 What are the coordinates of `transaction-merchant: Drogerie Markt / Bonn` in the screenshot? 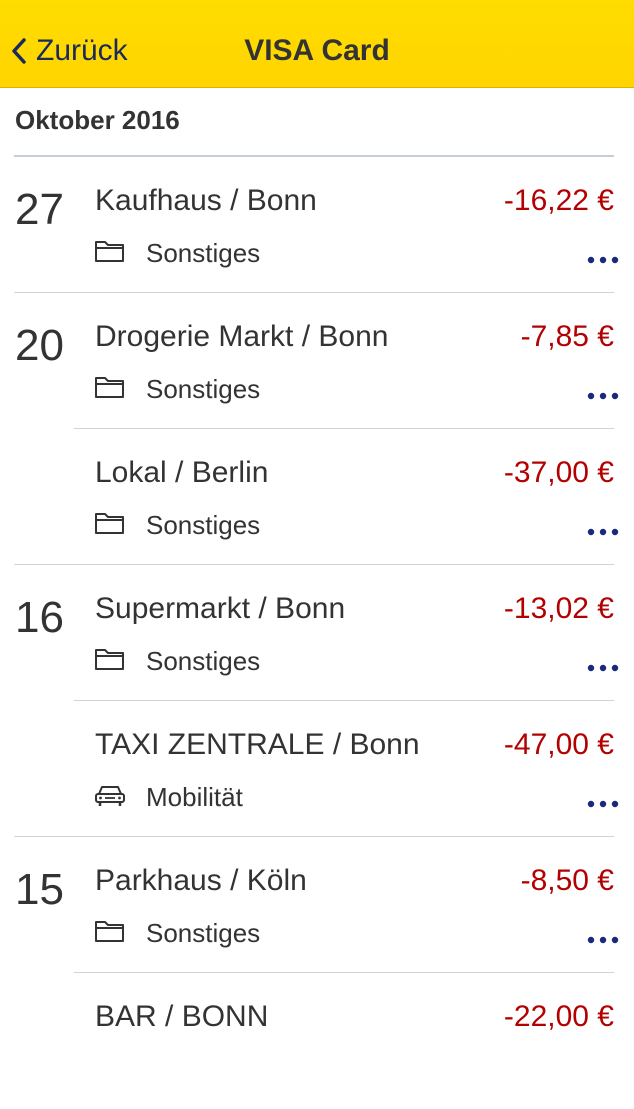 It's located at (242, 336).